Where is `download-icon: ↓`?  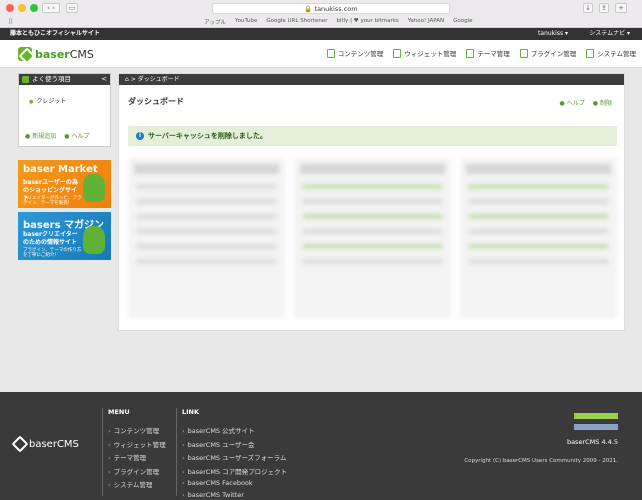
download-icon: ↓ is located at coordinates (588, 8).